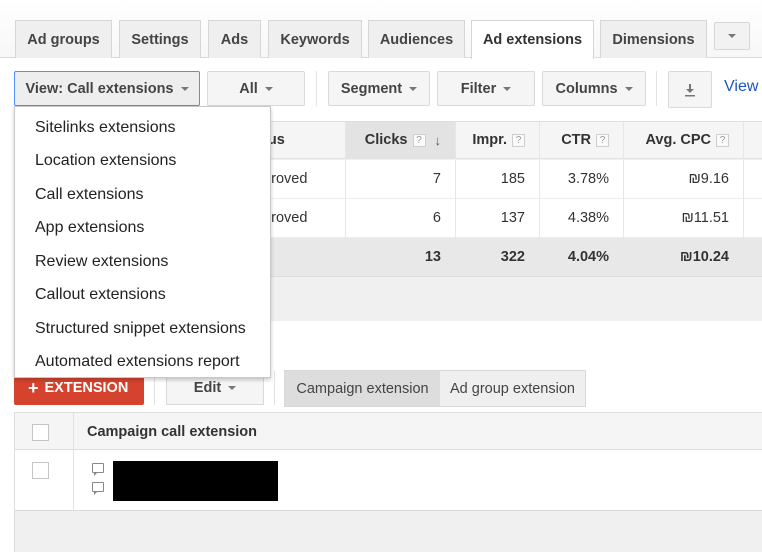 The image size is (762, 552). Describe the element at coordinates (142, 363) in the screenshot. I see `menu-item-automated-extensions-report: Automated extensions report` at that location.